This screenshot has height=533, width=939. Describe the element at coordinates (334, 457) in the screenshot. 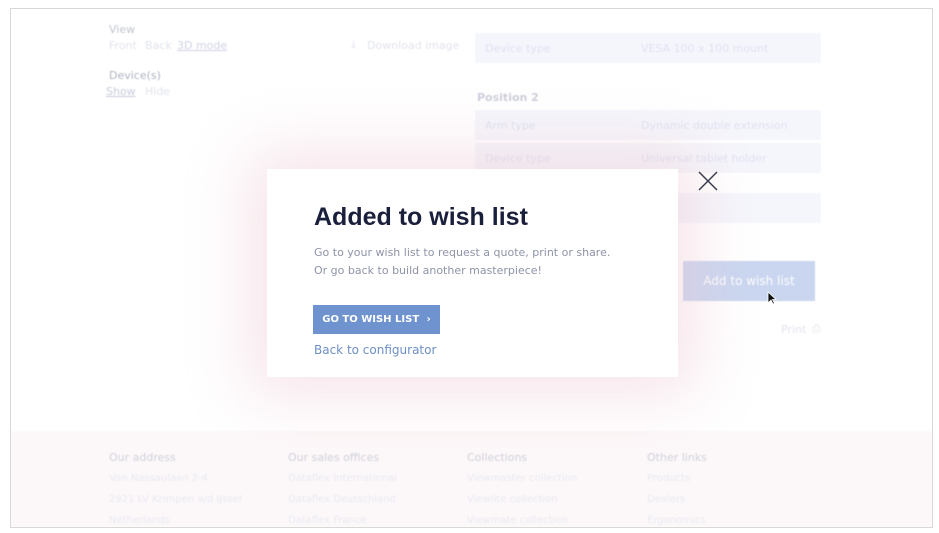

I see `footer-heading: Our sales offices` at that location.